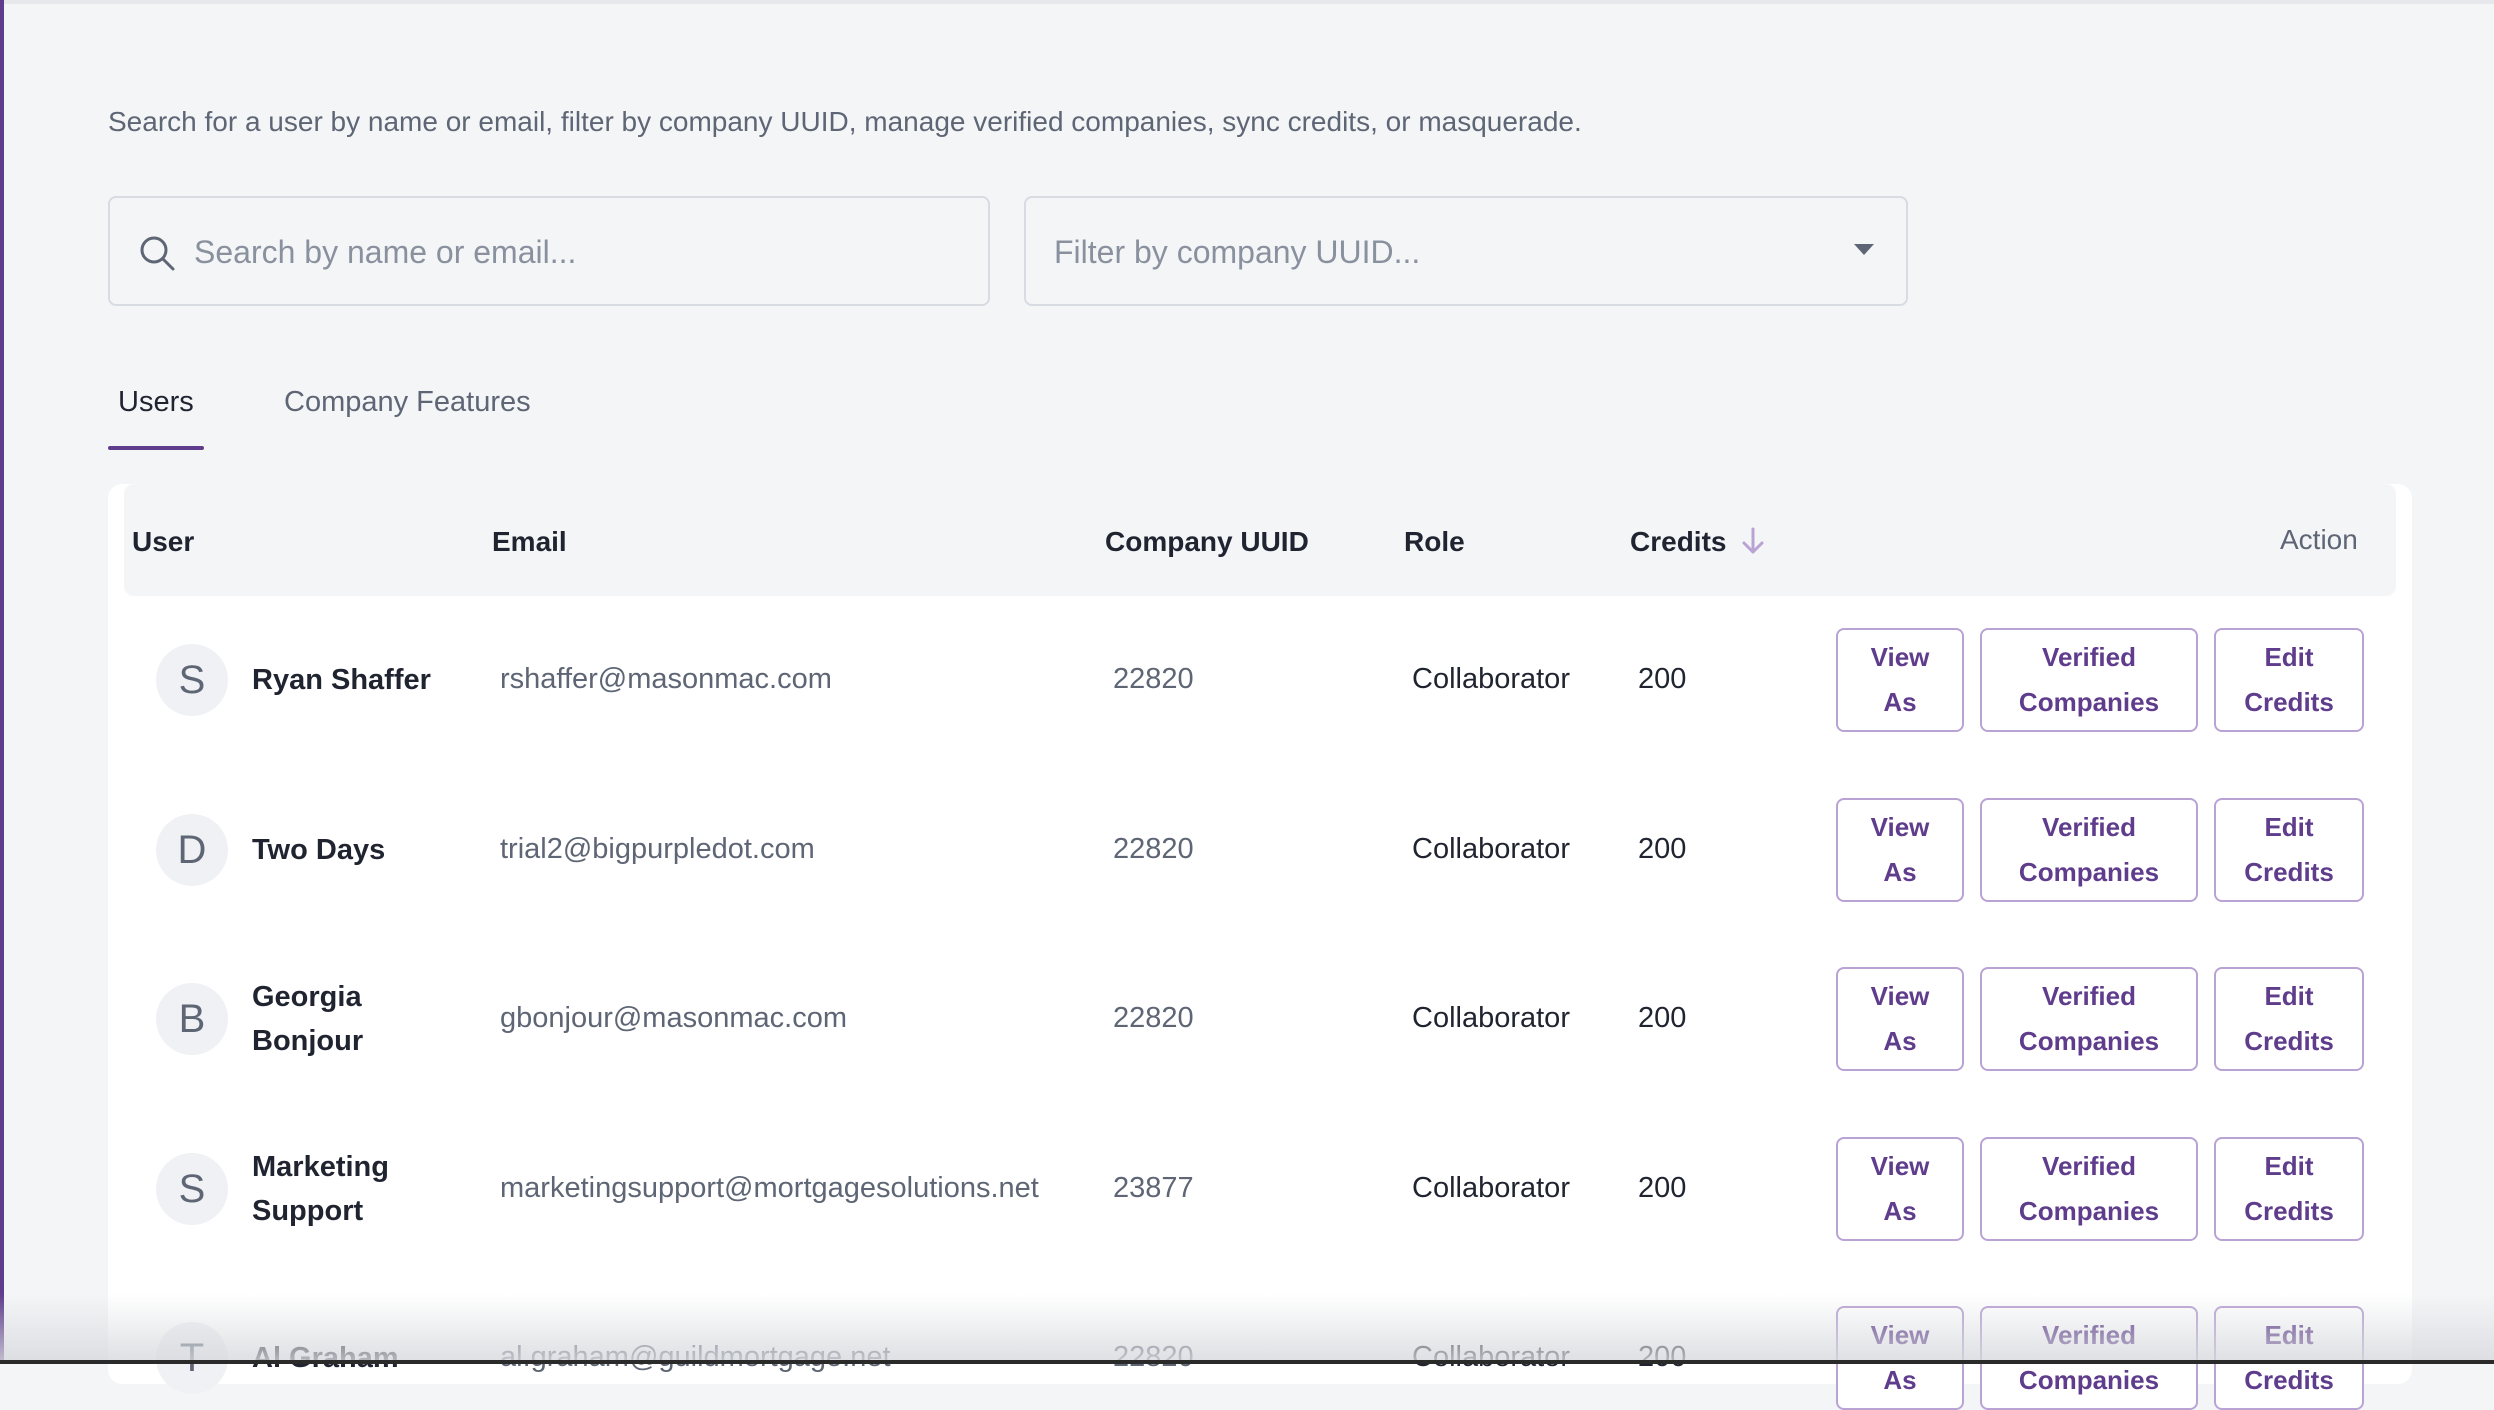 This screenshot has width=2494, height=1410. I want to click on user-name: Two Days, so click(319, 849).